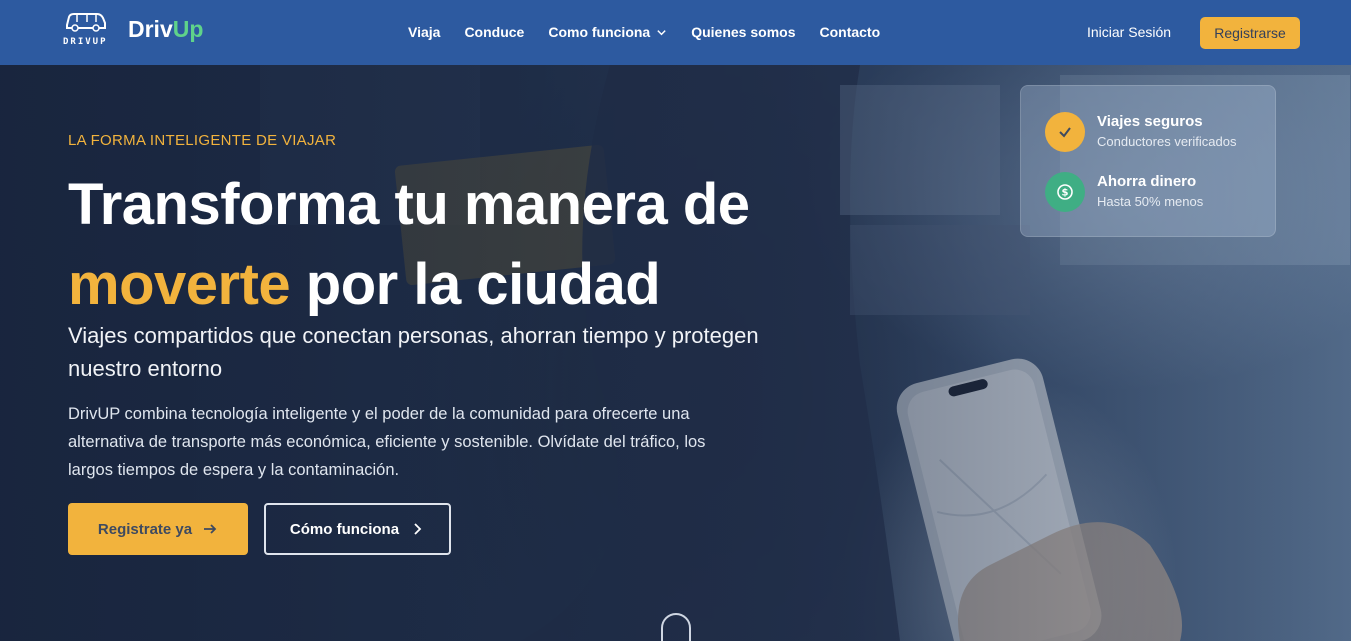 The height and width of the screenshot is (641, 1351). I want to click on dollar-icon: $, so click(1065, 192).